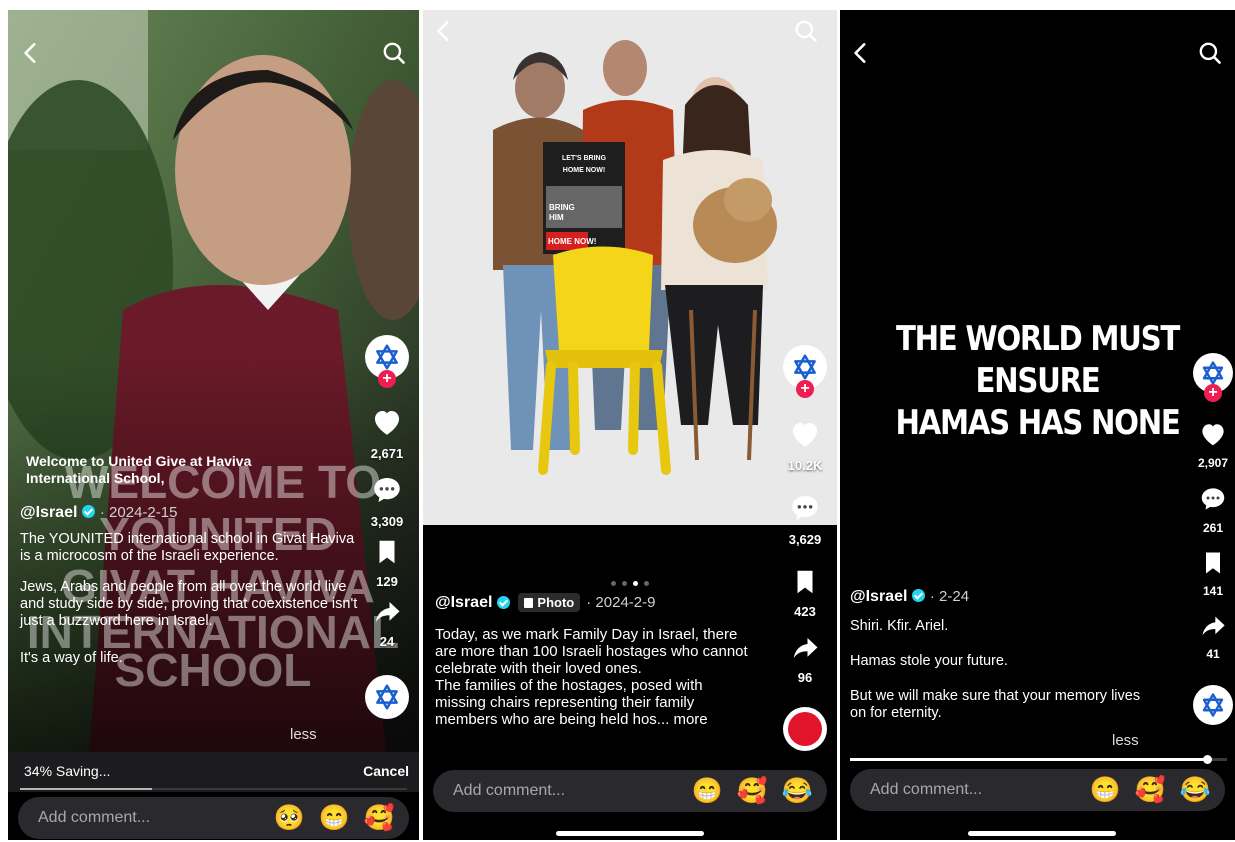  What do you see at coordinates (1031, 759) in the screenshot?
I see `video-progress-fill` at bounding box center [1031, 759].